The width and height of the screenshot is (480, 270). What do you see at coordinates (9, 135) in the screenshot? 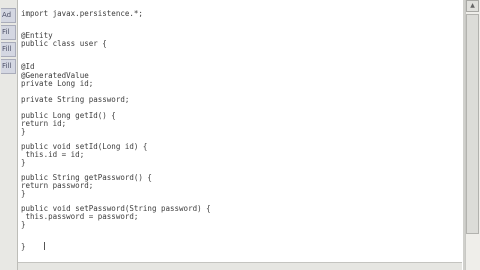
I see `left-panel: Ad Fil Fill Fill` at bounding box center [9, 135].